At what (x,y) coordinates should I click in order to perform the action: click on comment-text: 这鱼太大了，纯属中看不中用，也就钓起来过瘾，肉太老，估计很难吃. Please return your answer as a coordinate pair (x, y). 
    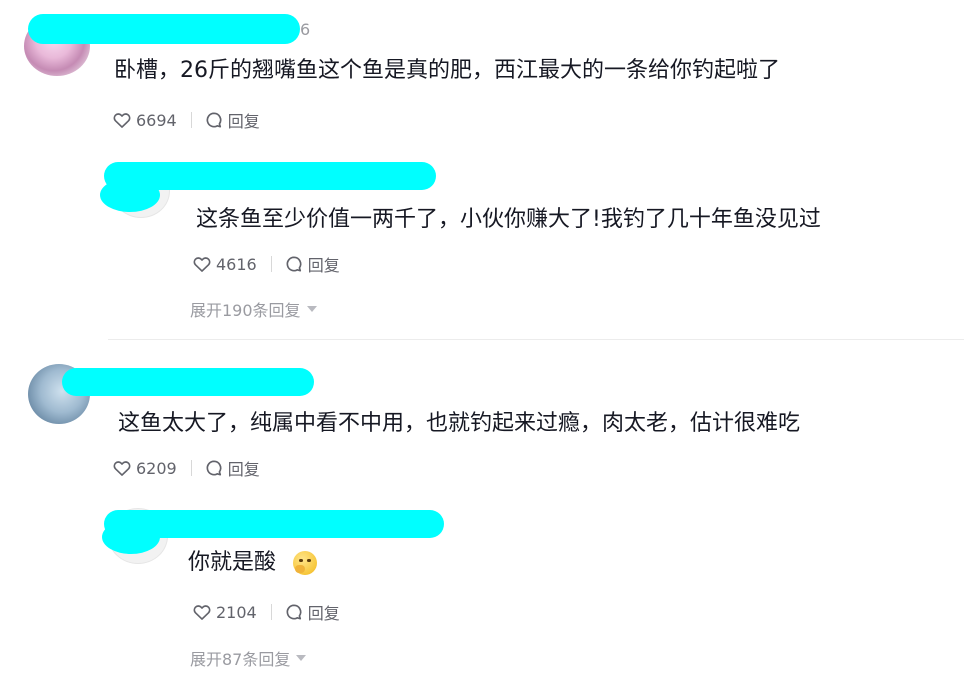
    Looking at the image, I should click on (459, 423).